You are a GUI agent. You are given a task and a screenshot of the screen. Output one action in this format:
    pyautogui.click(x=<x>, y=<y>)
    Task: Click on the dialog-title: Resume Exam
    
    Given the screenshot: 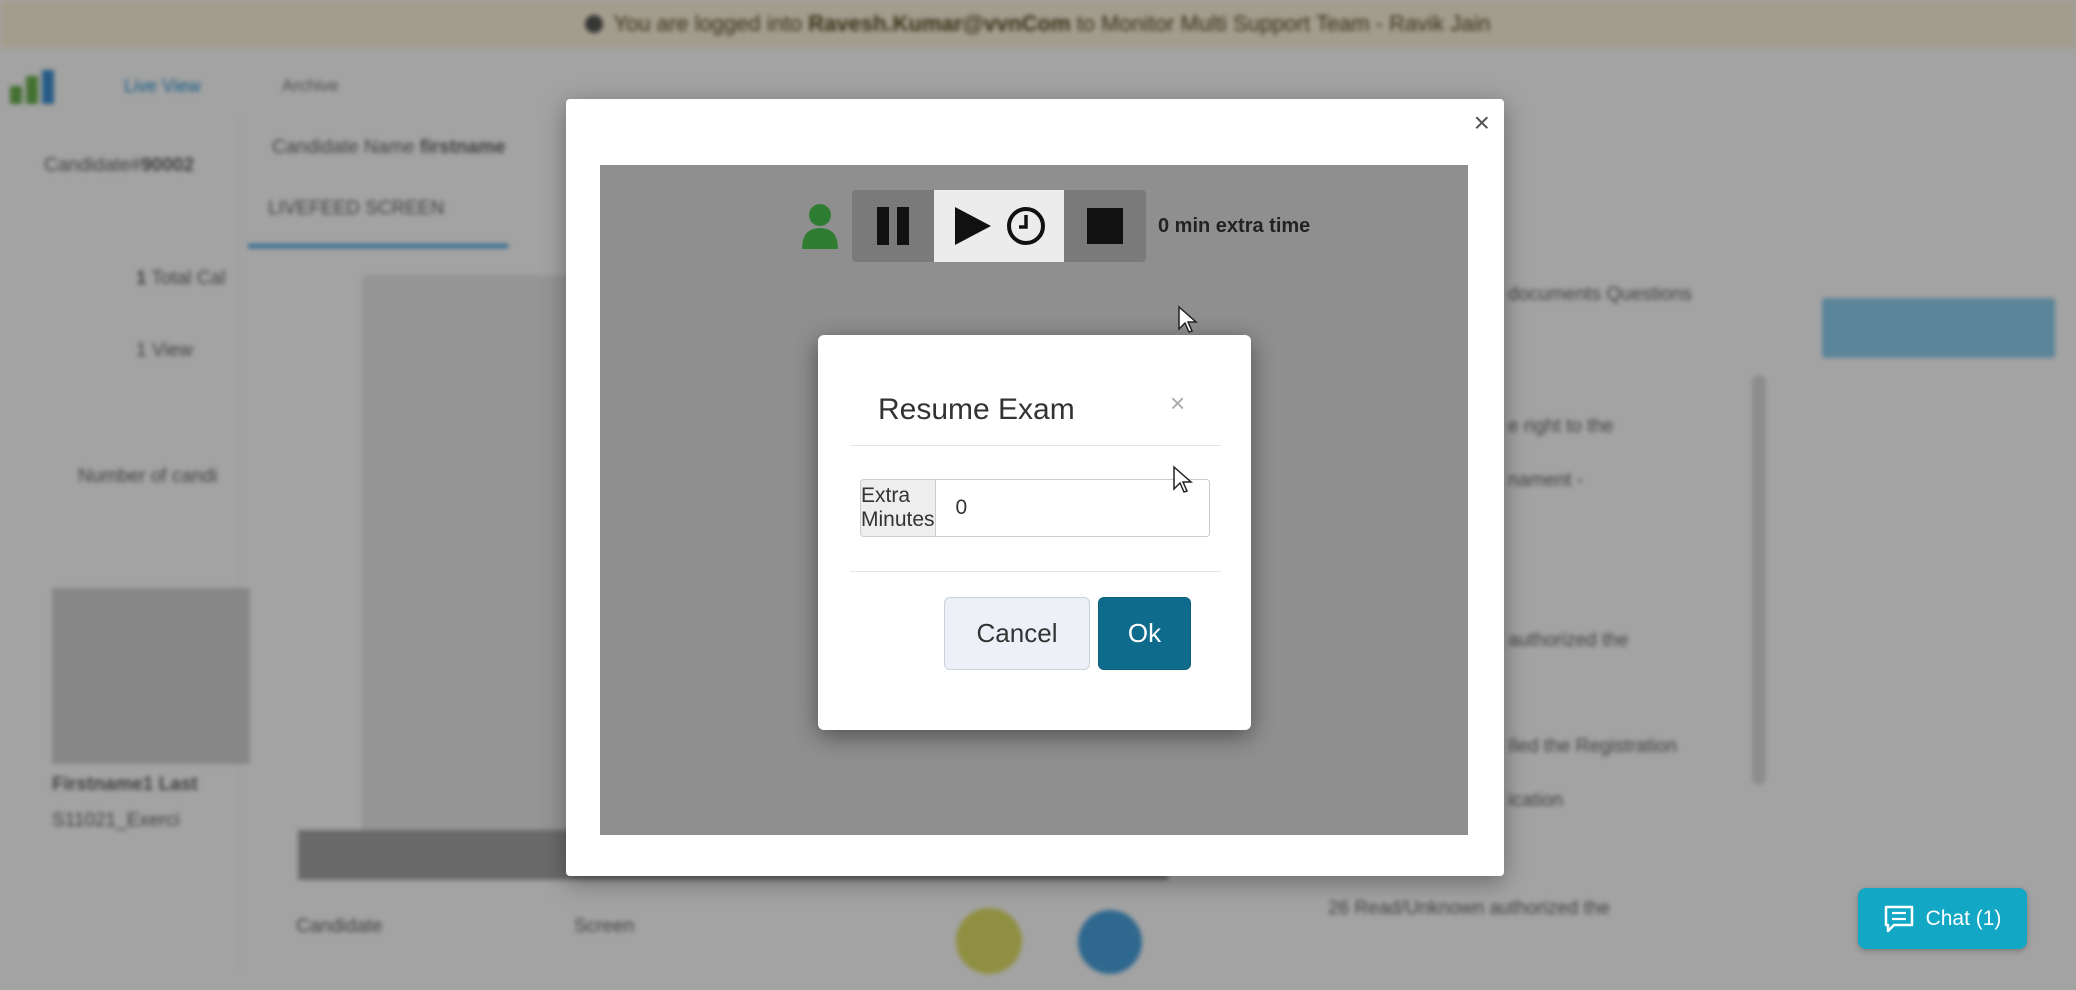 What is the action you would take?
    pyautogui.click(x=976, y=409)
    